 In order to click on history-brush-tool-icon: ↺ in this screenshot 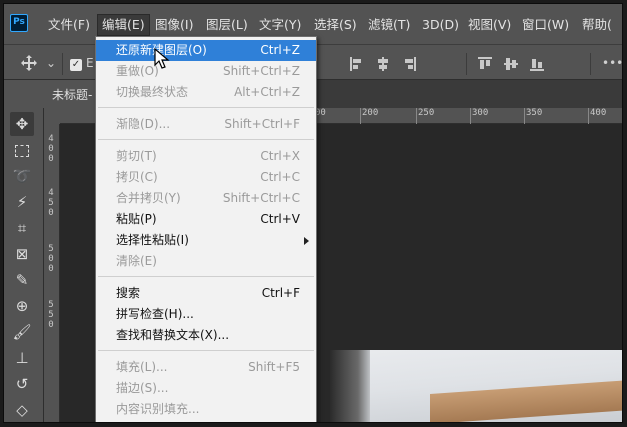, I will do `click(22, 384)`.